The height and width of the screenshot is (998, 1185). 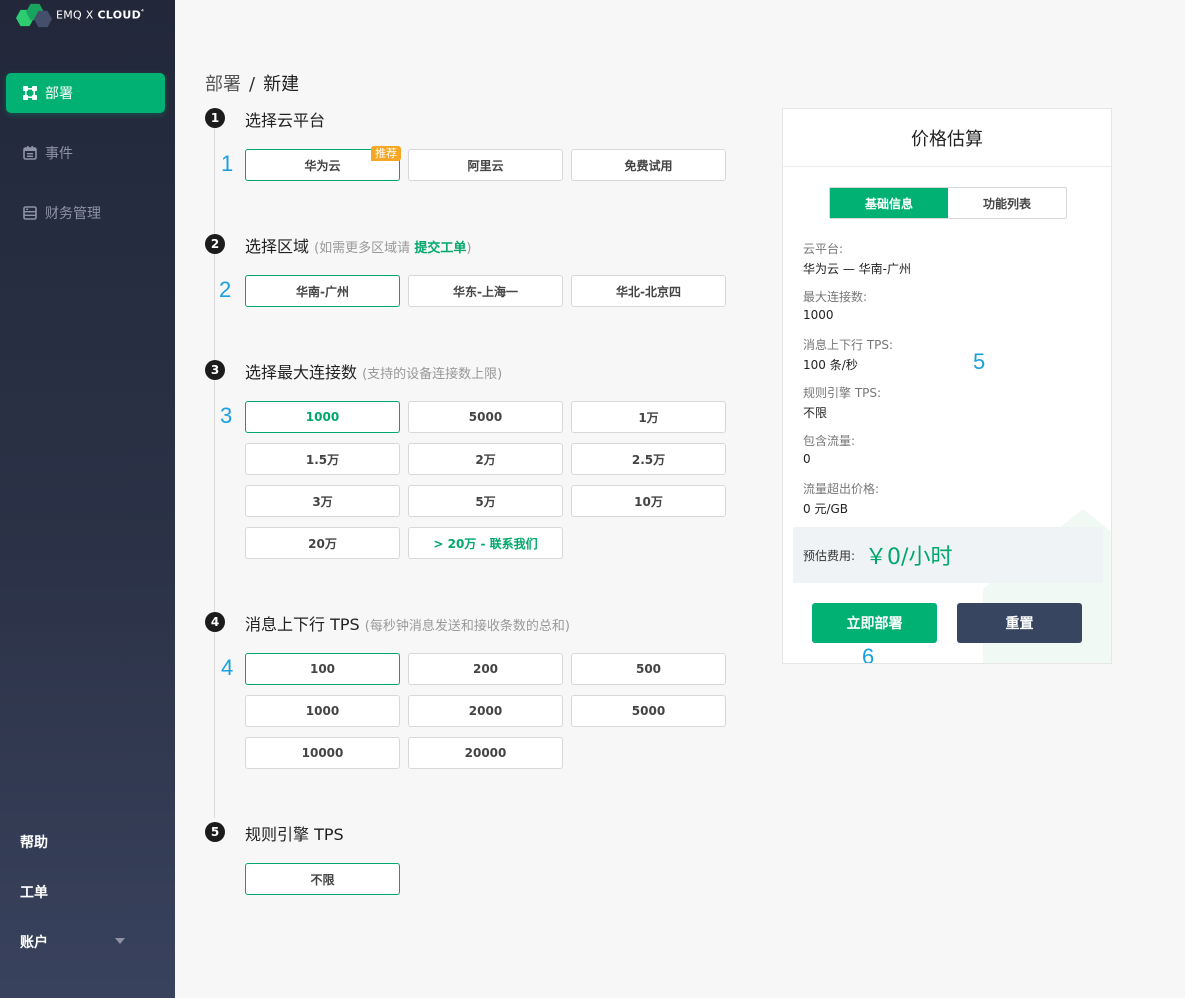 I want to click on sidebar-item-label: 部署, so click(x=59, y=94).